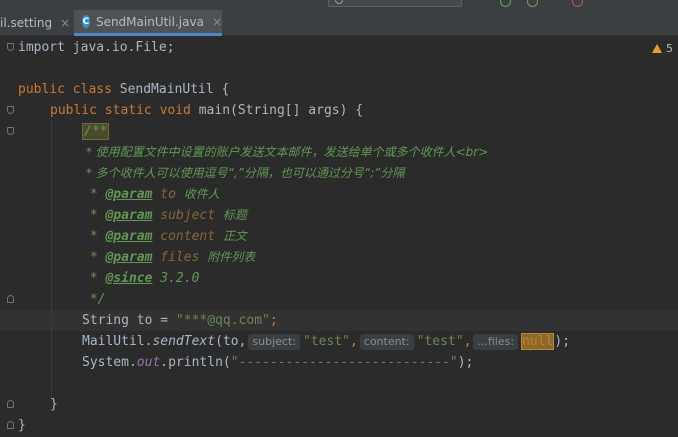 The width and height of the screenshot is (678, 437). Describe the element at coordinates (164, 215) in the screenshot. I see `javadoc-param-subject: * @param subject 标题` at that location.